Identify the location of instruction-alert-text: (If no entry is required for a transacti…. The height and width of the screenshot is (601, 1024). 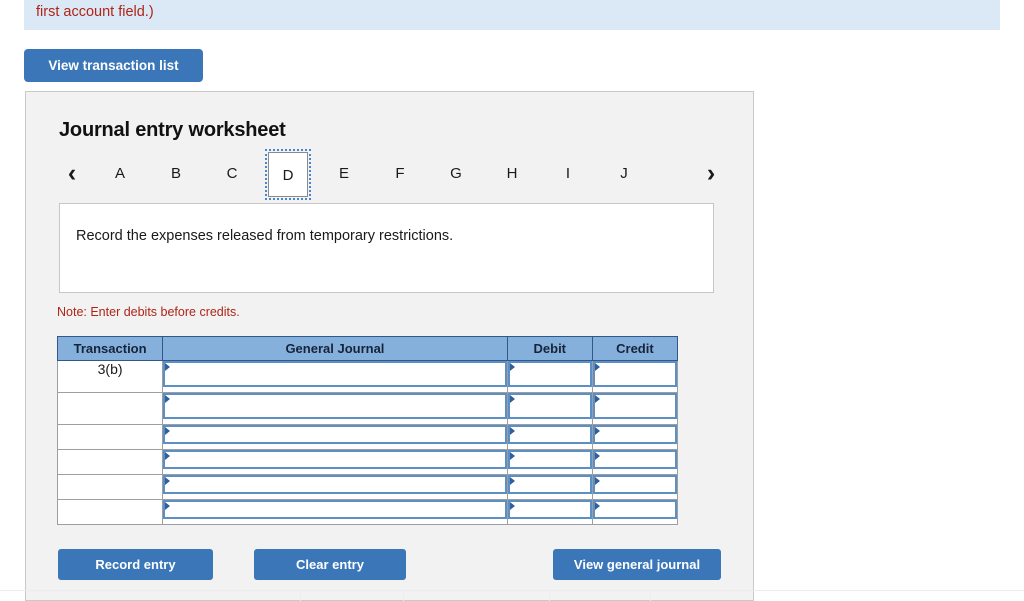
(616, 0).